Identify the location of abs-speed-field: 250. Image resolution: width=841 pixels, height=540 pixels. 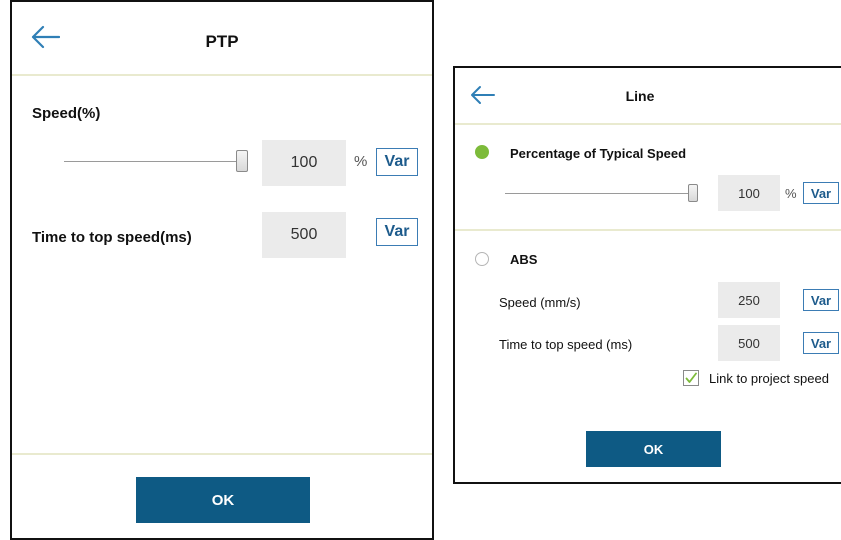
(749, 300).